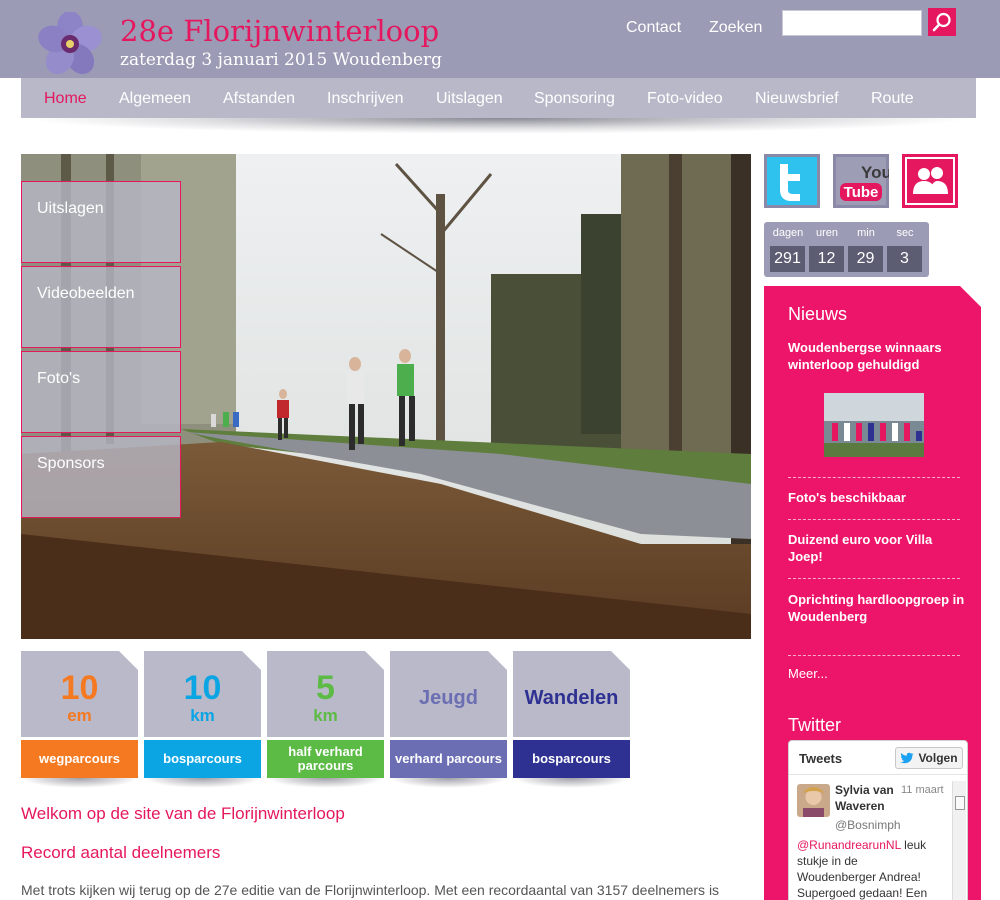 The image size is (1000, 900). Describe the element at coordinates (70, 208) in the screenshot. I see `tile-label: Uitslagen` at that location.